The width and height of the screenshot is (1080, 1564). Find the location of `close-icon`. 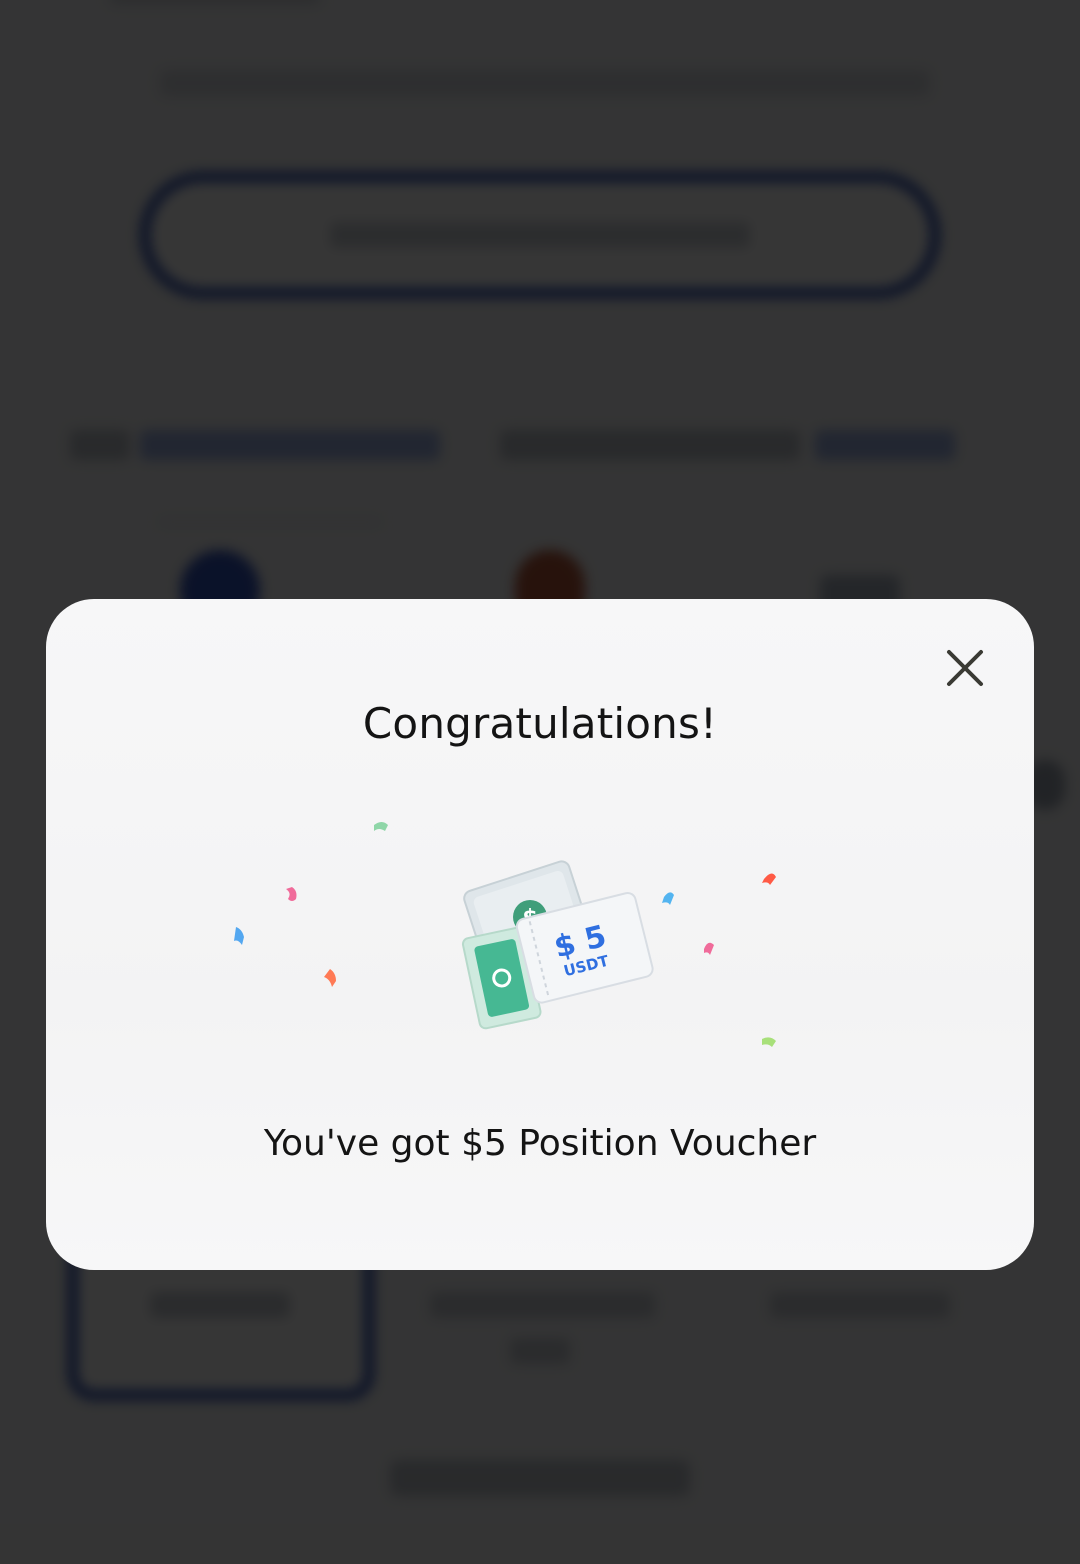

close-icon is located at coordinates (965, 668).